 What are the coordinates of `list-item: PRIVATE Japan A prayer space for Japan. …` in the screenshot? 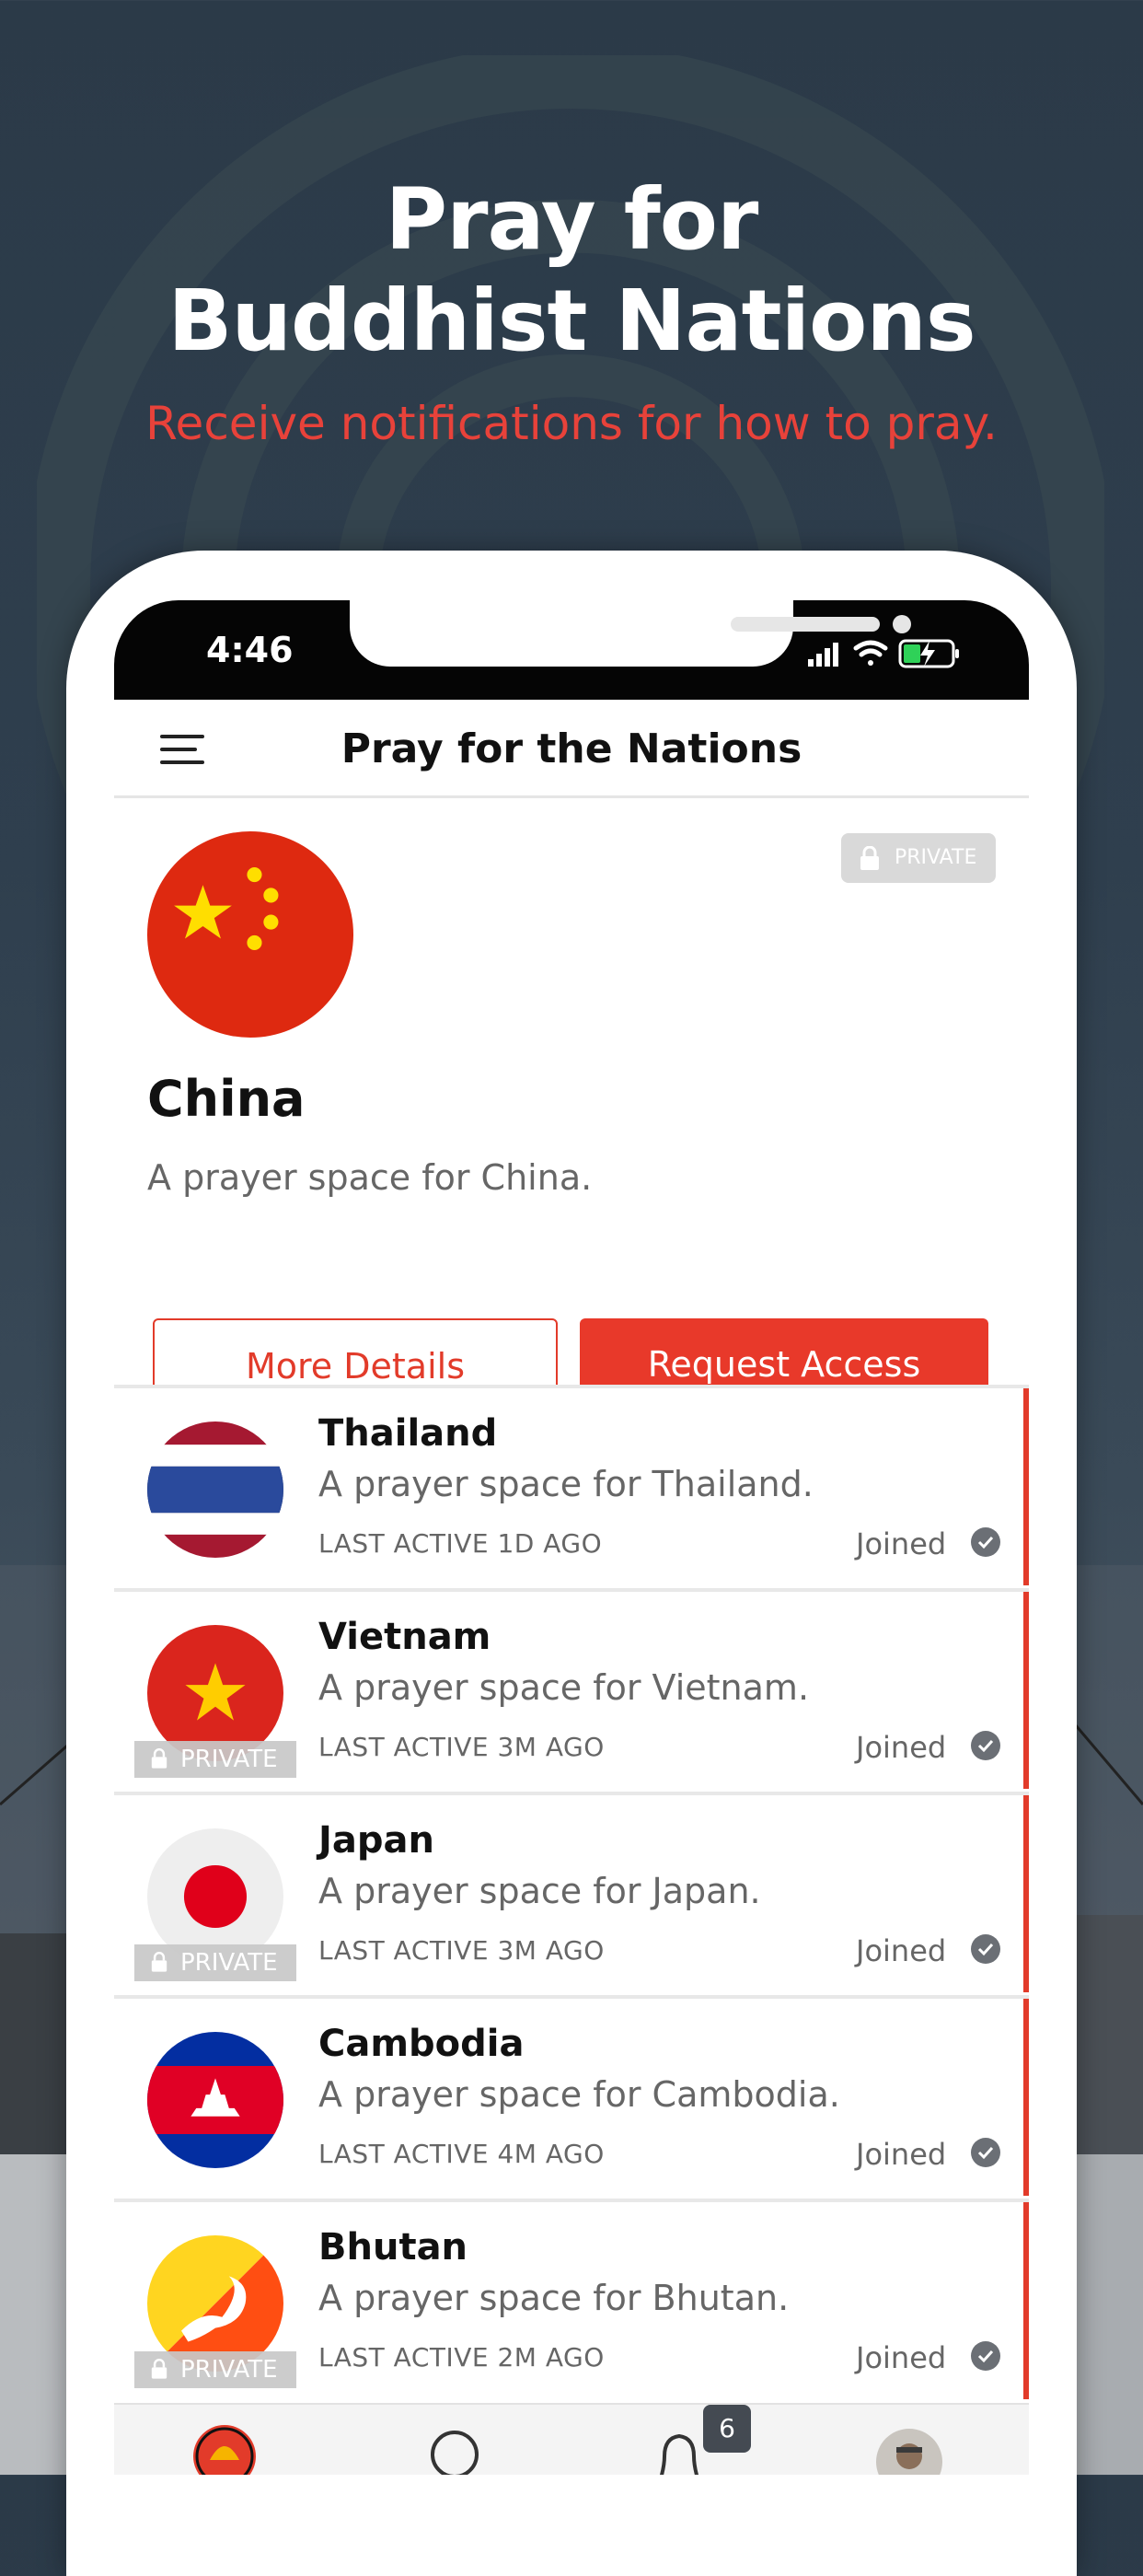 It's located at (571, 1892).